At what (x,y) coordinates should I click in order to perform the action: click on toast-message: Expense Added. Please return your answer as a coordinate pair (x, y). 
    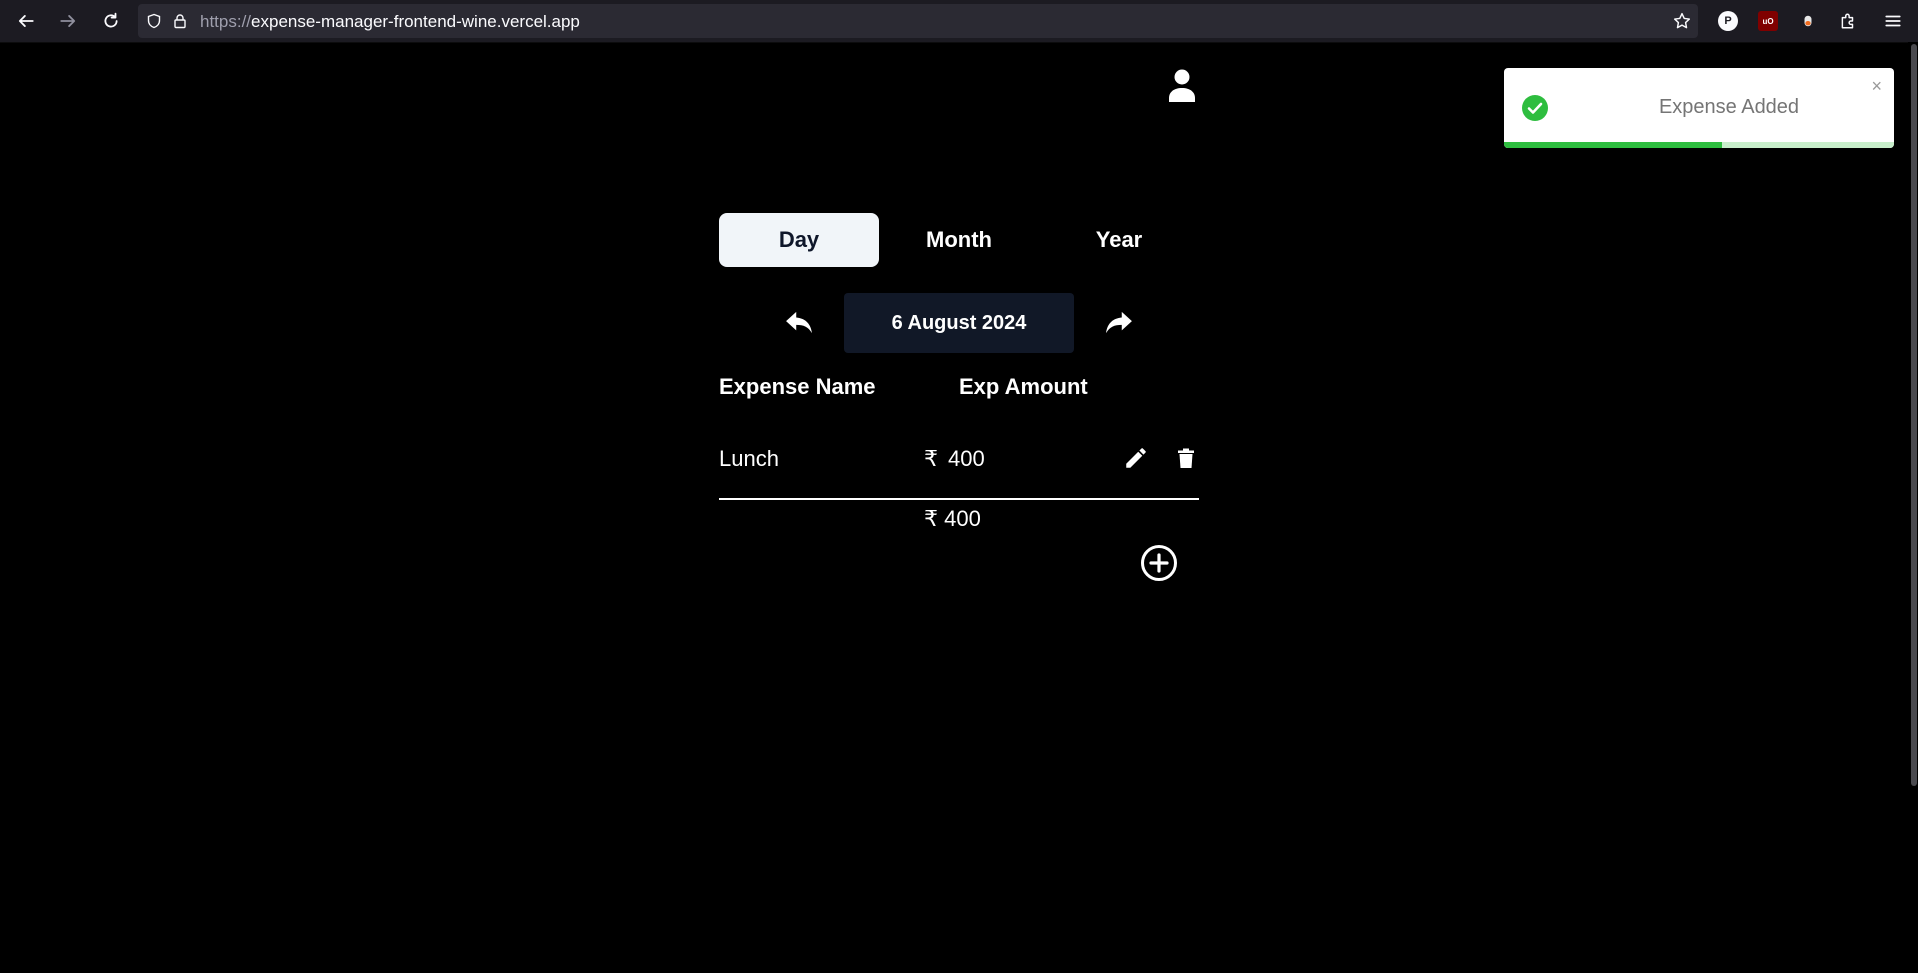
    Looking at the image, I should click on (1729, 107).